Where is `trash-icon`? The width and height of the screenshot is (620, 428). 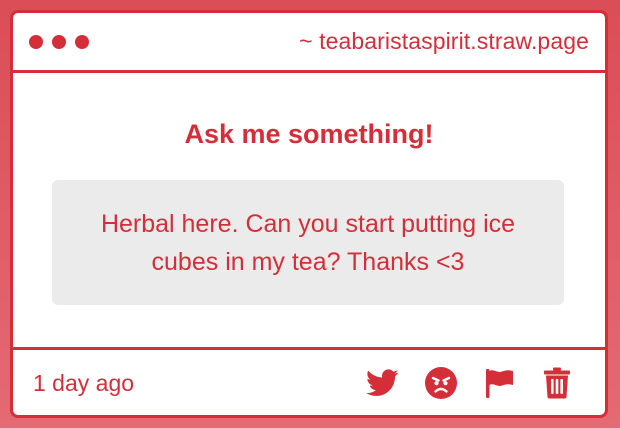
trash-icon is located at coordinates (556, 382).